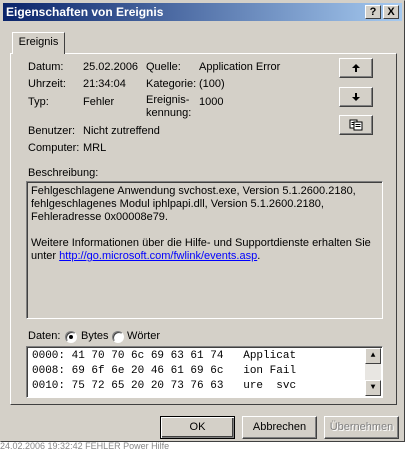 This screenshot has width=407, height=451. I want to click on copy-icon, so click(356, 125).